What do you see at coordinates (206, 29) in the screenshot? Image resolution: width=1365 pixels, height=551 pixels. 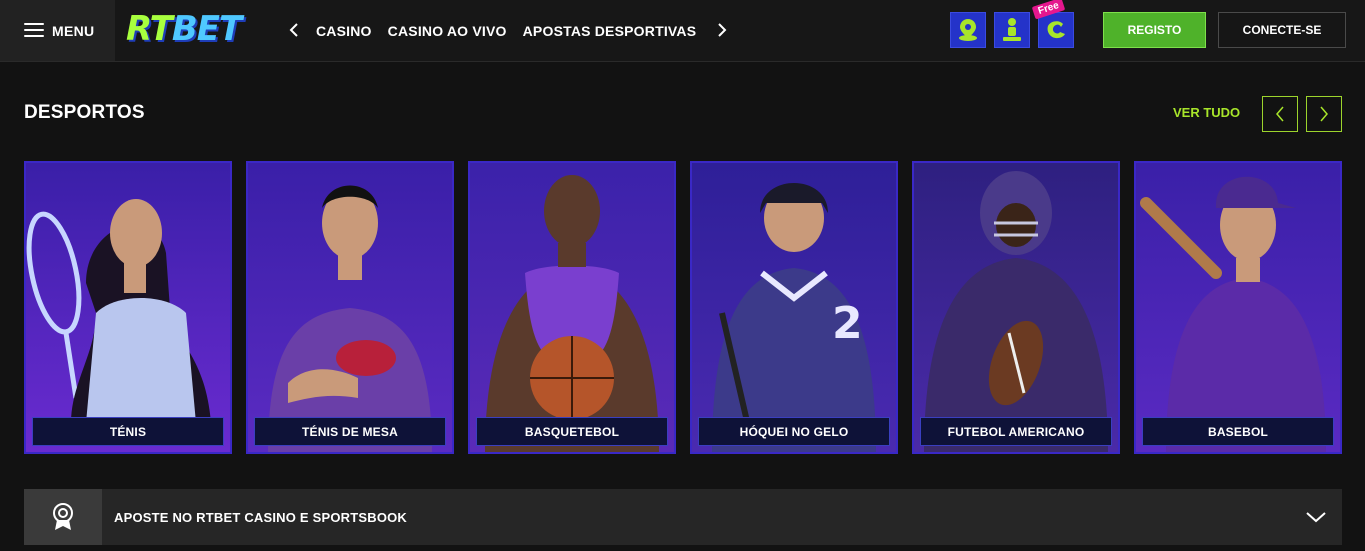 I see `logo-bet: BET` at bounding box center [206, 29].